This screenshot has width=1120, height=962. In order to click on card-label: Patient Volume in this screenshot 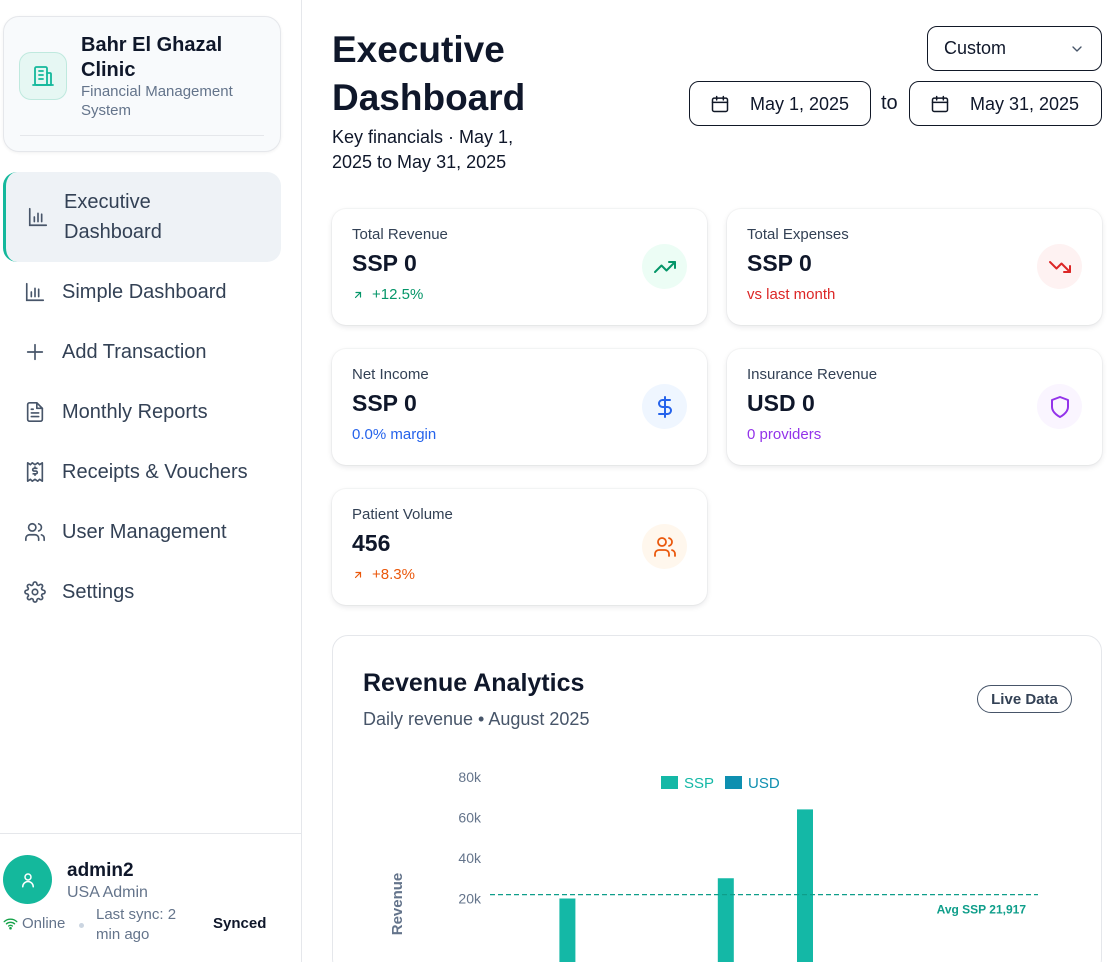, I will do `click(402, 514)`.